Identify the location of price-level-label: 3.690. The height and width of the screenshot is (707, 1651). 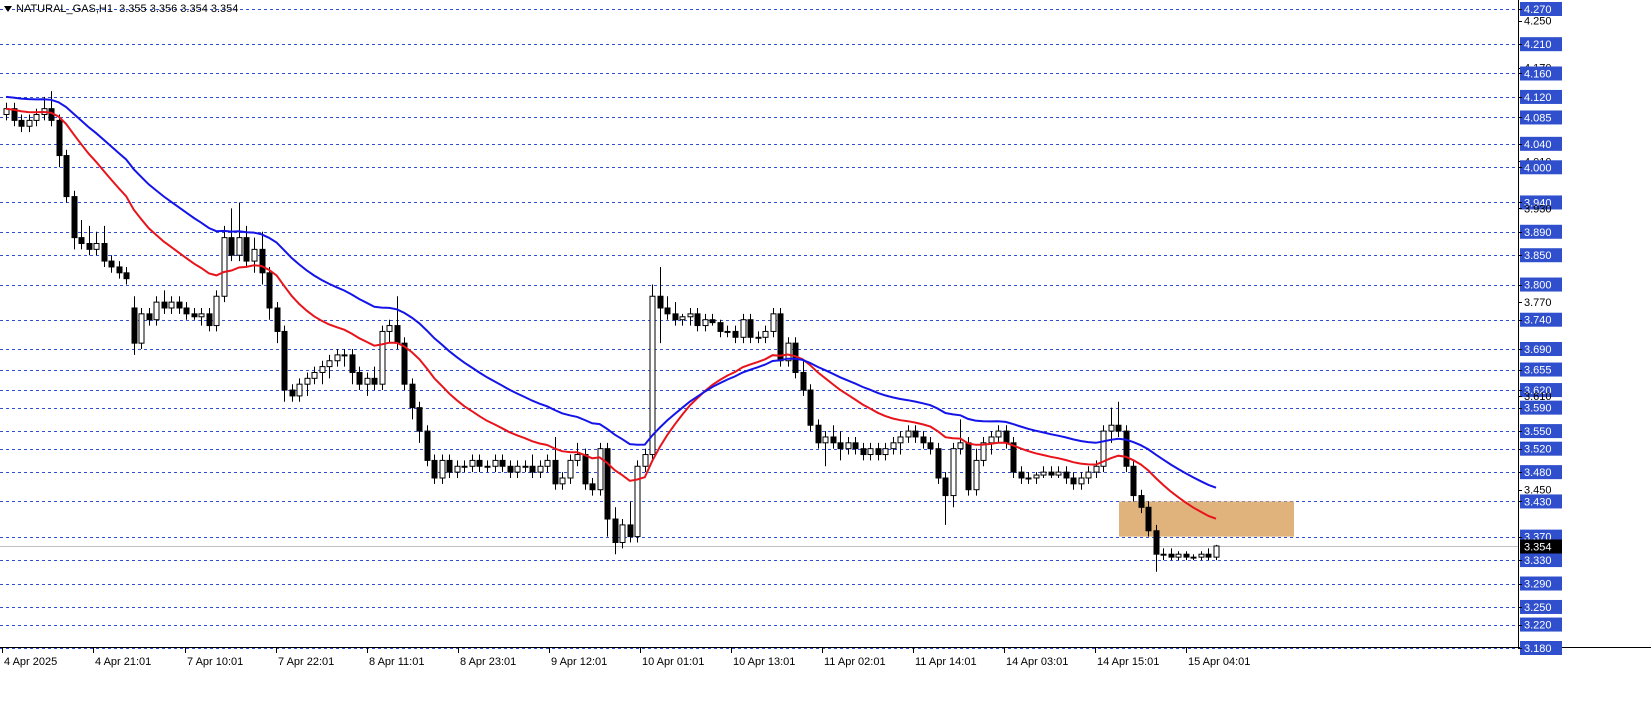
(1538, 350).